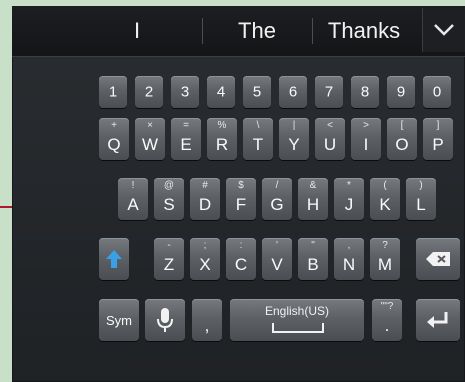 The image size is (465, 382). Describe the element at coordinates (366, 125) in the screenshot. I see `key-secondary-label: >` at that location.